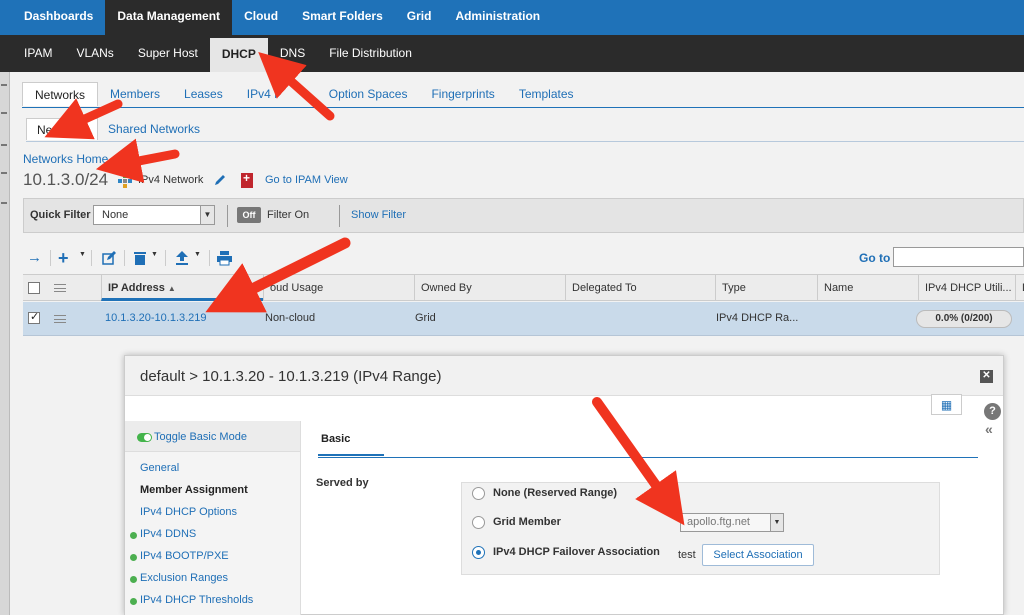 The image size is (1024, 615). I want to click on quick-filter-value: None, so click(115, 215).